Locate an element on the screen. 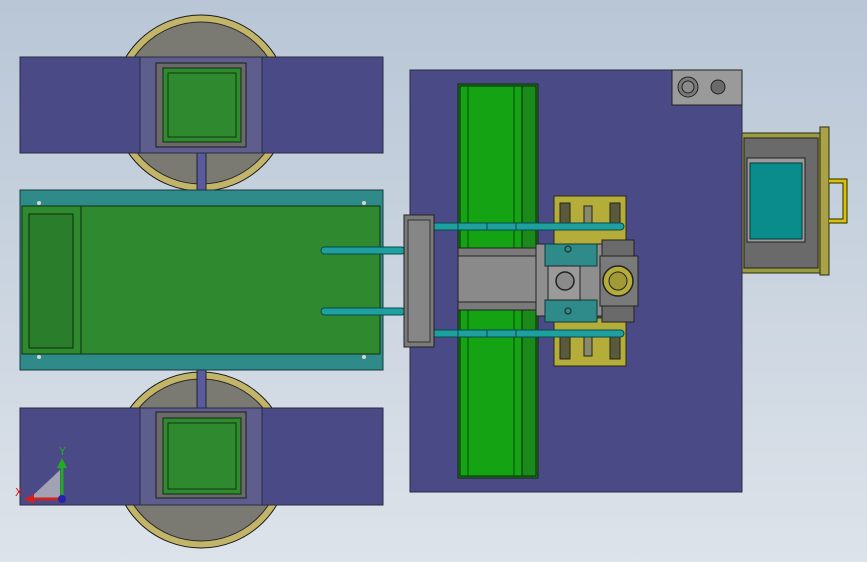 This screenshot has width=867, height=562. y-axis-label: Y is located at coordinates (62, 451).